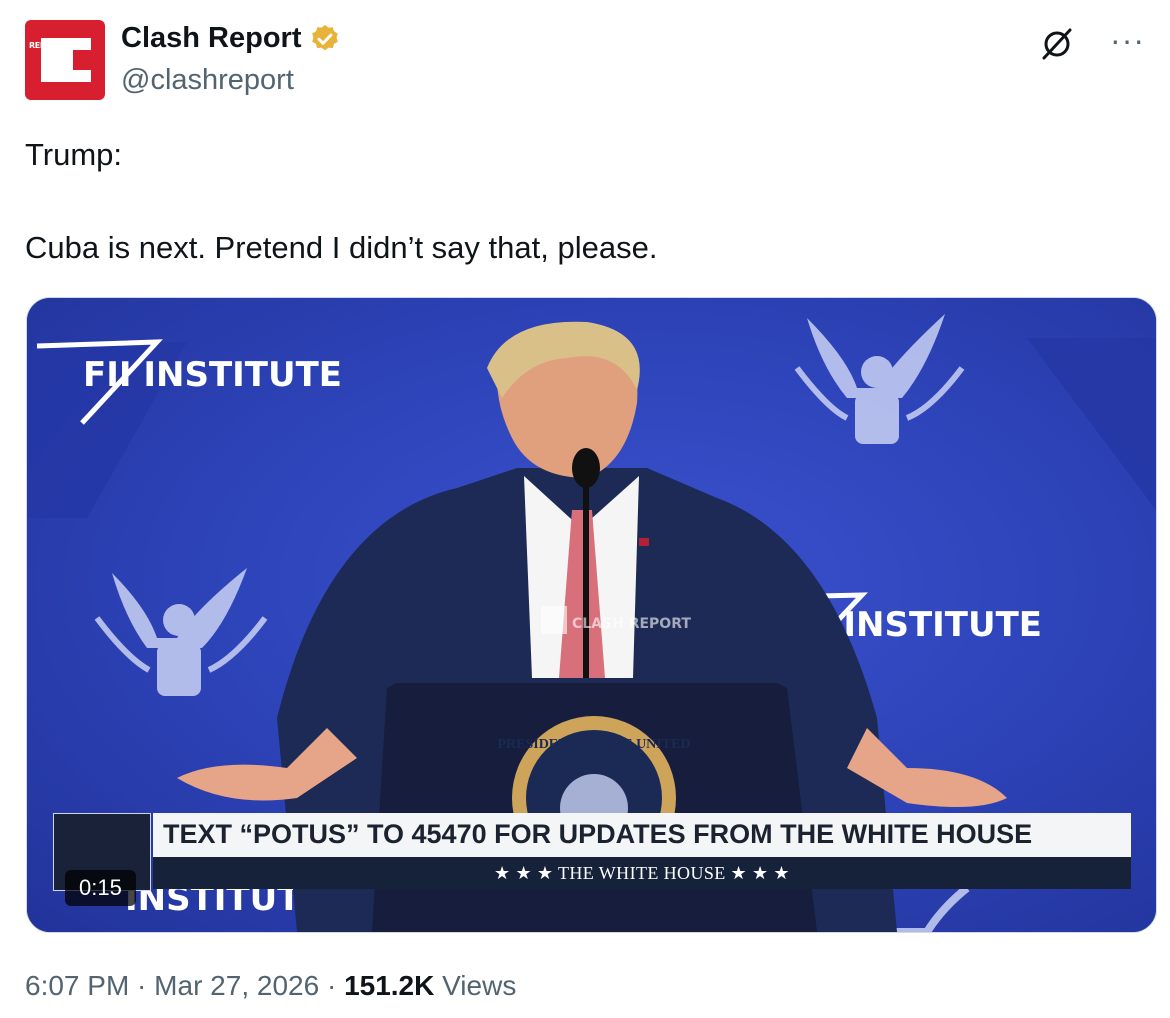 Image resolution: width=1170 pixels, height=1018 pixels. I want to click on name-row: Clash Report, so click(231, 38).